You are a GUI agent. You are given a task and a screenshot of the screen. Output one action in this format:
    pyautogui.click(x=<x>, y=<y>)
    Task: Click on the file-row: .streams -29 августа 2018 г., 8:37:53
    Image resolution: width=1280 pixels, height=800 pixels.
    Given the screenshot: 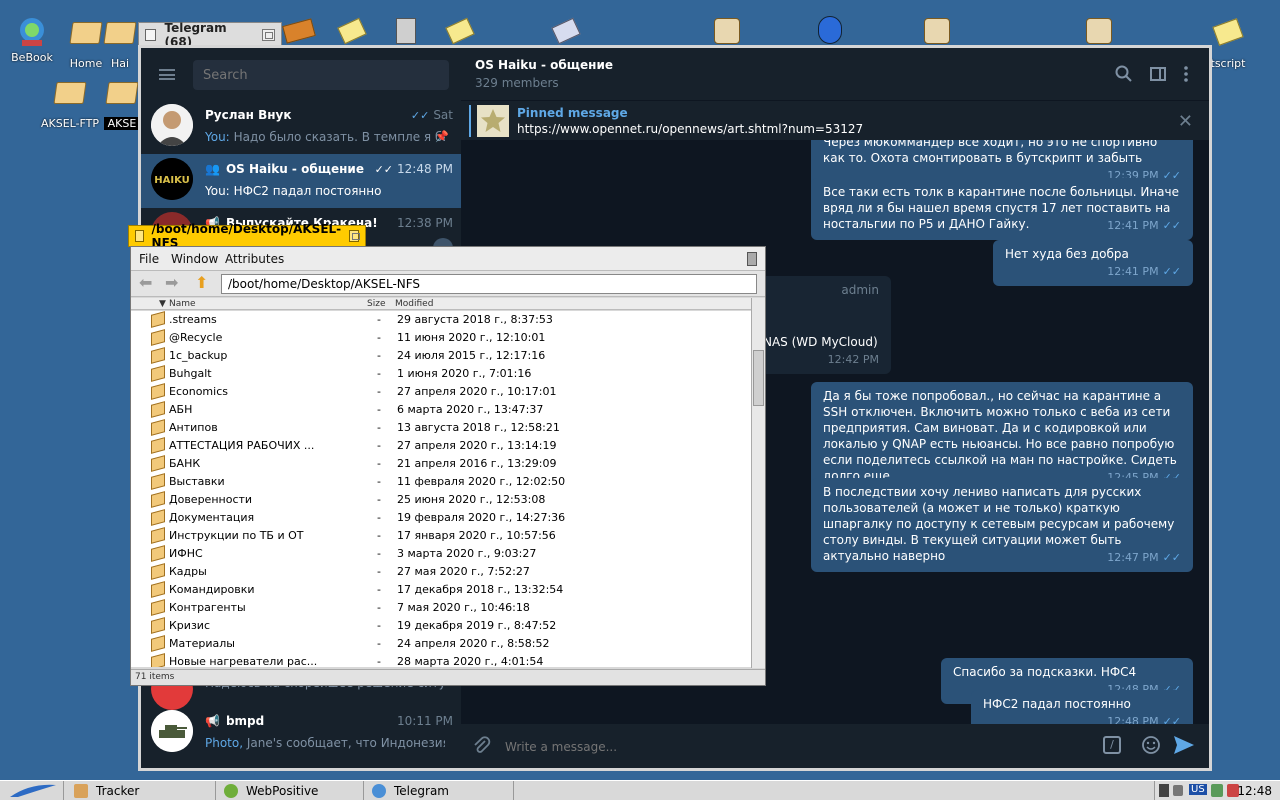 What is the action you would take?
    pyautogui.click(x=441, y=320)
    